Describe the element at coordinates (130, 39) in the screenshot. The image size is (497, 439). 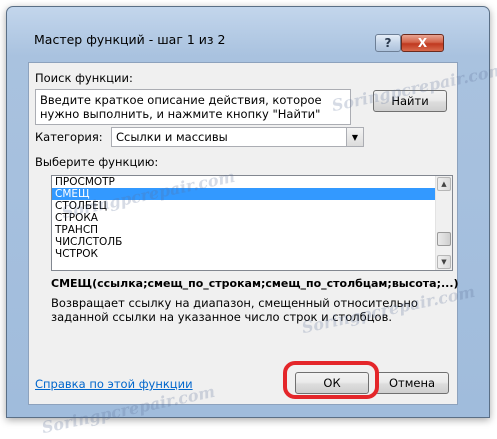
I see `dialog-title: Мастер функций - шаг 1 из 2` at that location.